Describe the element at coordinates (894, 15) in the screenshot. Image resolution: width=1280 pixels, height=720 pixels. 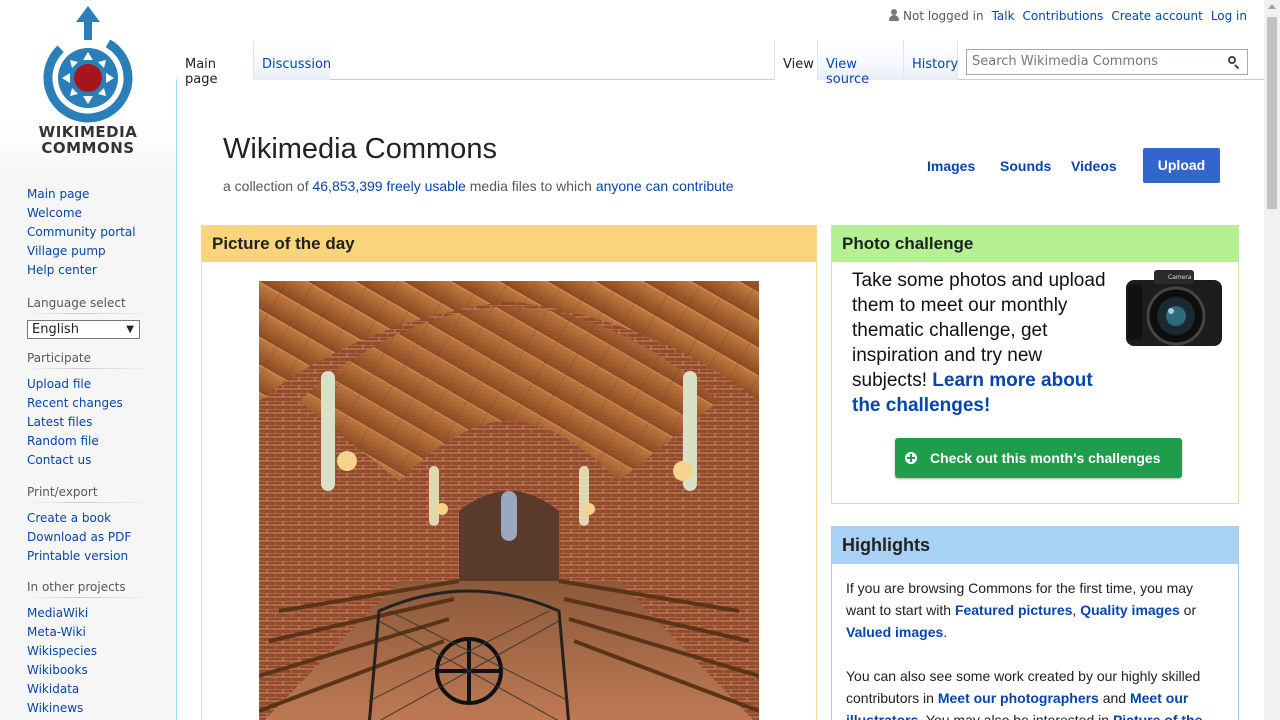
I see `user-icon` at that location.